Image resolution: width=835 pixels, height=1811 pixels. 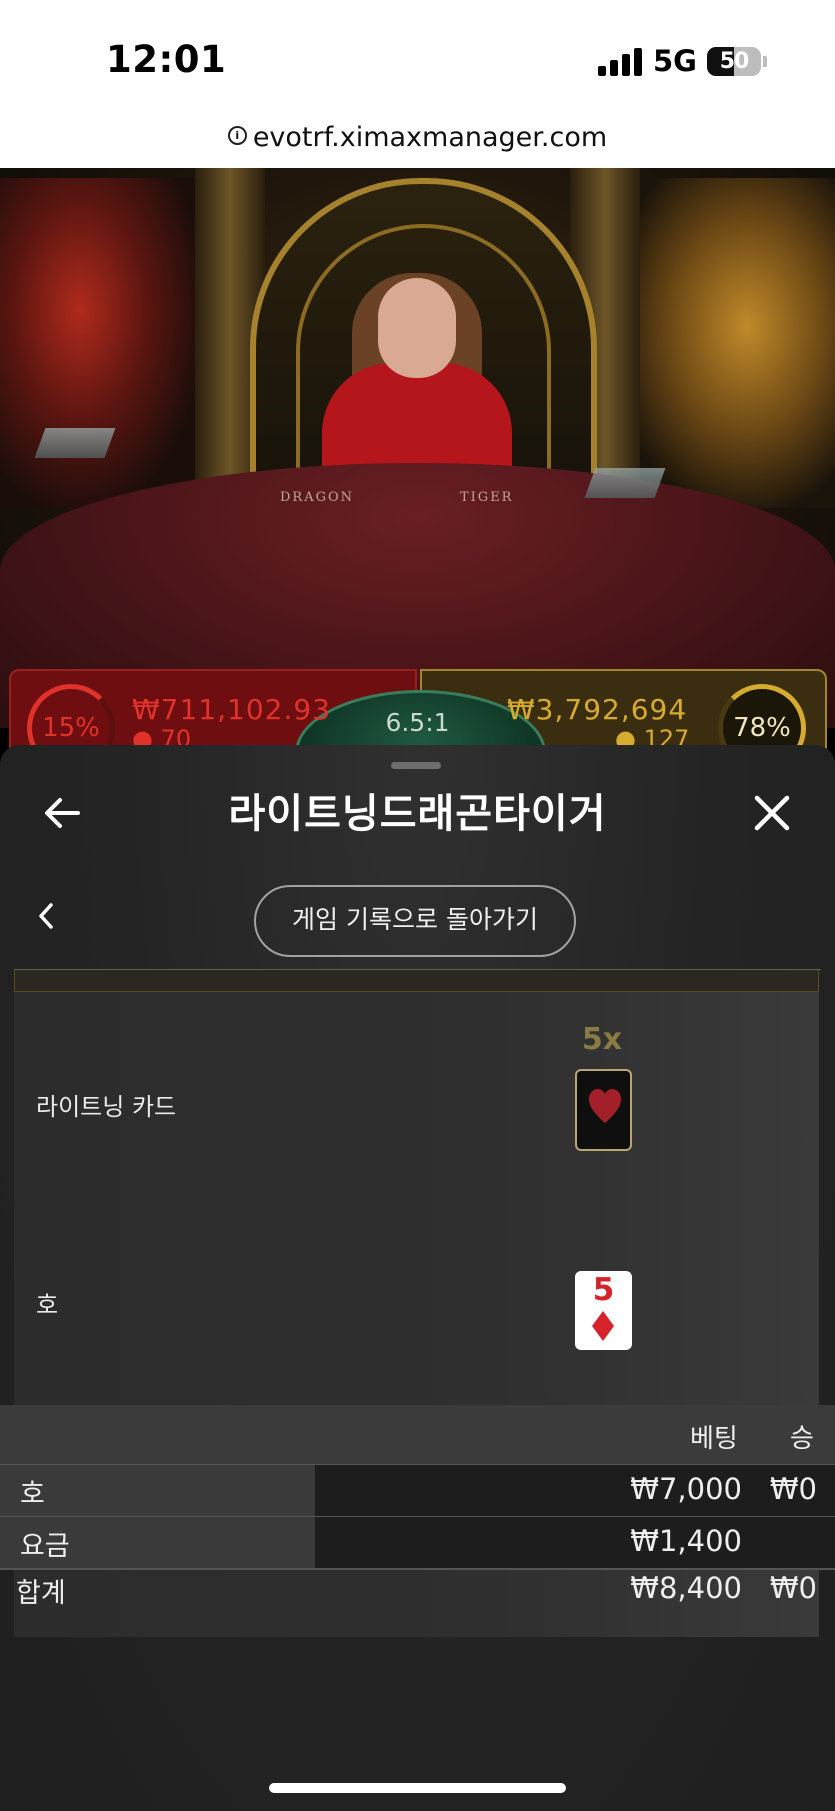 What do you see at coordinates (675, 61) in the screenshot?
I see `network-type: 5G` at bounding box center [675, 61].